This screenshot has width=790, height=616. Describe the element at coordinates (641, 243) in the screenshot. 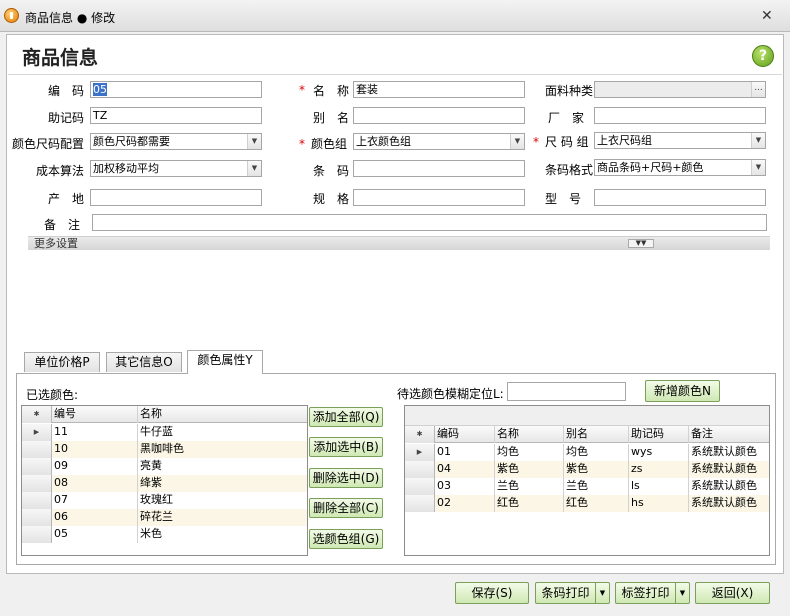

I see `chevron-down-icon: ▼▼` at that location.